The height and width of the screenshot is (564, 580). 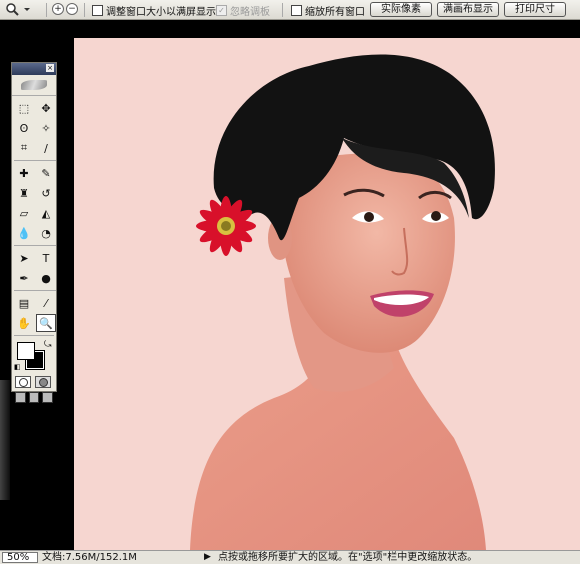 I want to click on default-colors-icon: ◧, so click(x=18, y=367).